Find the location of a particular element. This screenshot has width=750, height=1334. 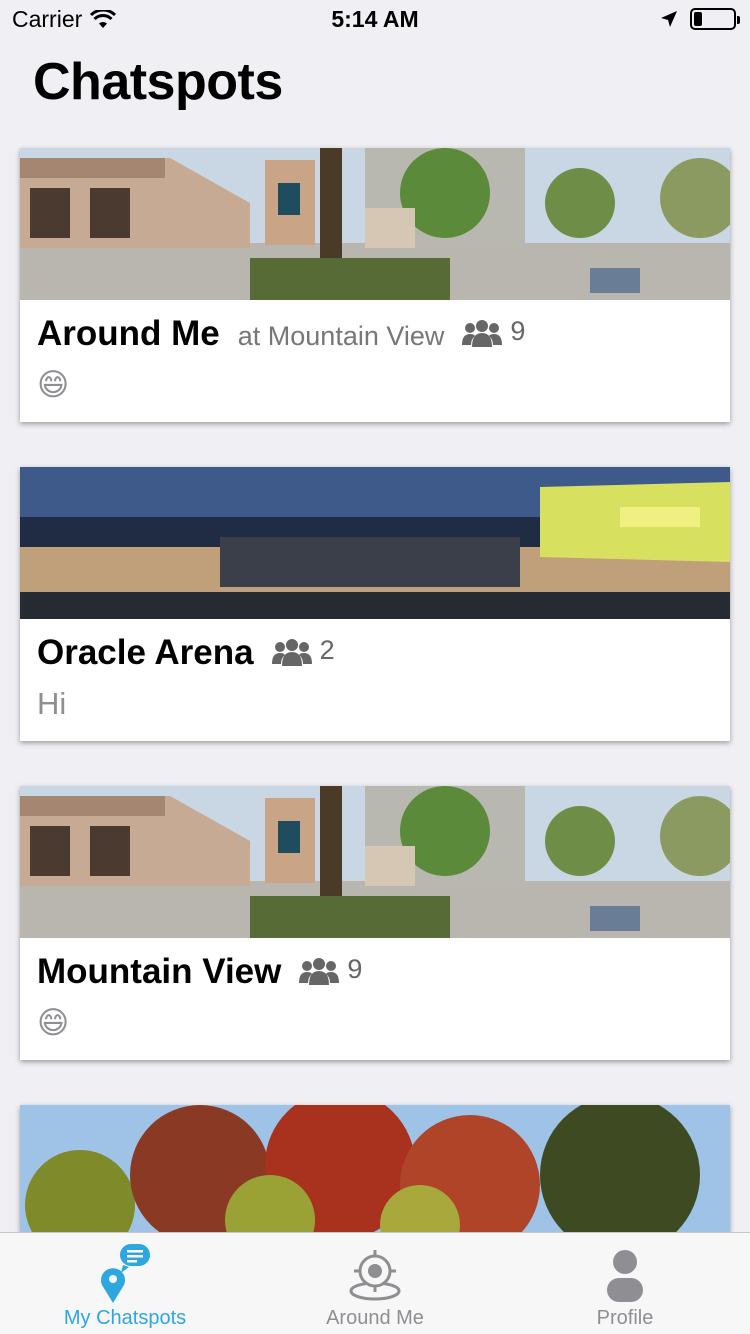

tab-label: Around Me is located at coordinates (375, 1318).